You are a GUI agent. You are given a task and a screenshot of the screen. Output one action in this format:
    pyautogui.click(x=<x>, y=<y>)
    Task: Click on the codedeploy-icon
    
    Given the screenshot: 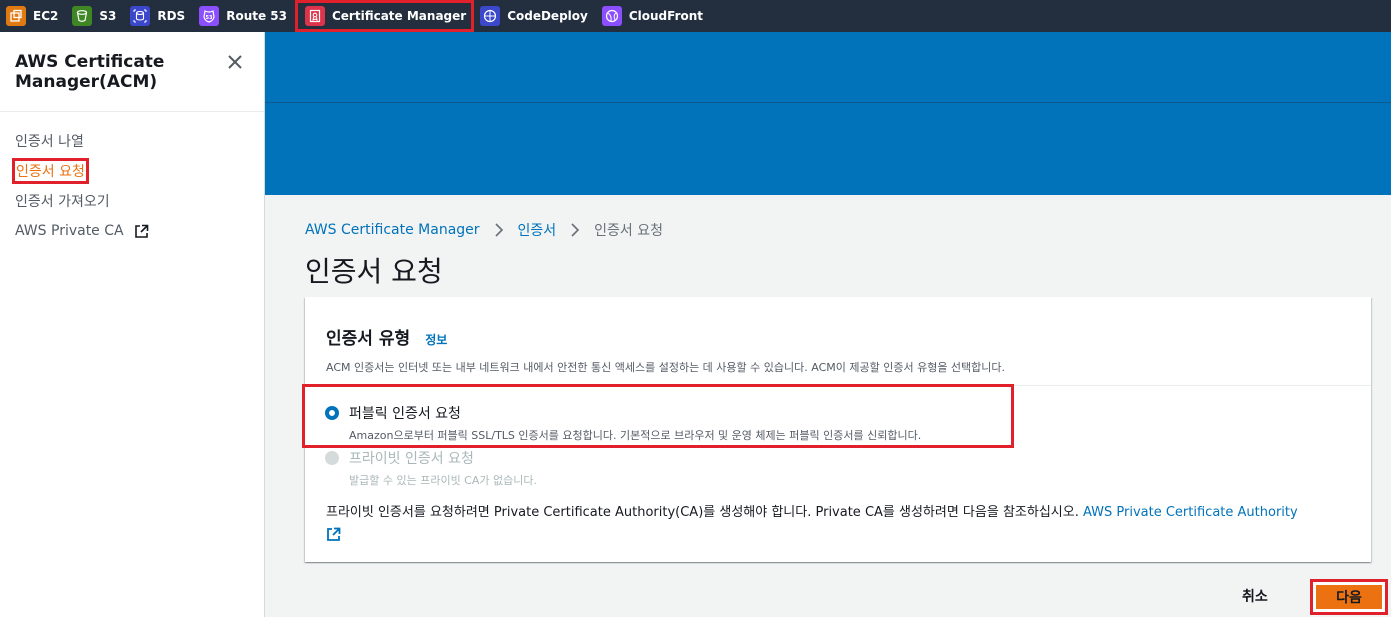 What is the action you would take?
    pyautogui.click(x=490, y=16)
    